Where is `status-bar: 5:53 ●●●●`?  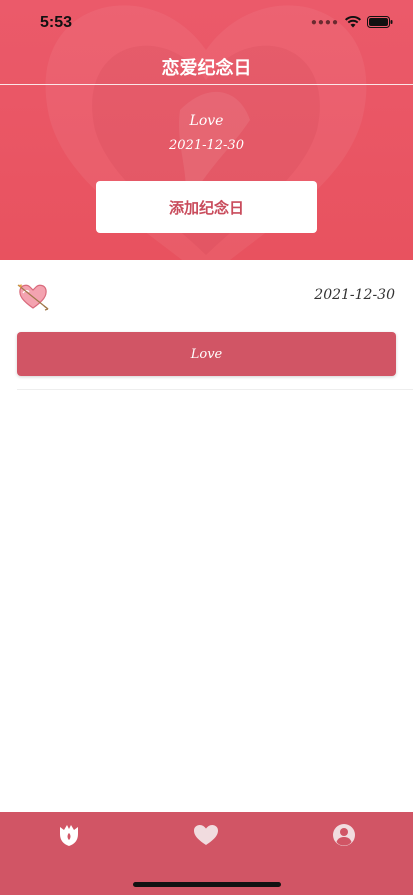
status-bar: 5:53 ●●●● is located at coordinates (206, 23).